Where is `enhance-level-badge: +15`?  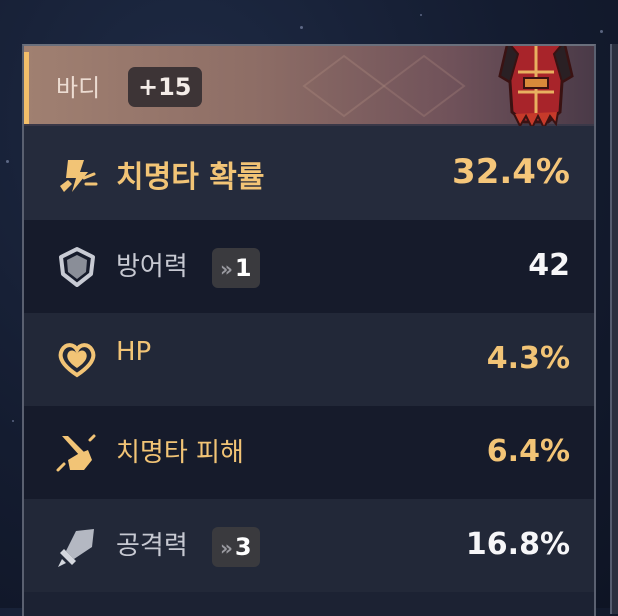
enhance-level-badge: +15 is located at coordinates (165, 87).